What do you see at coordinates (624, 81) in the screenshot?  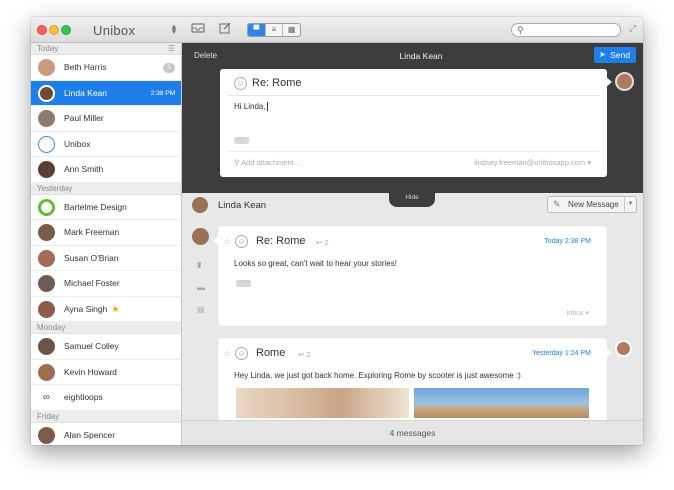 I see `my-avatar` at bounding box center [624, 81].